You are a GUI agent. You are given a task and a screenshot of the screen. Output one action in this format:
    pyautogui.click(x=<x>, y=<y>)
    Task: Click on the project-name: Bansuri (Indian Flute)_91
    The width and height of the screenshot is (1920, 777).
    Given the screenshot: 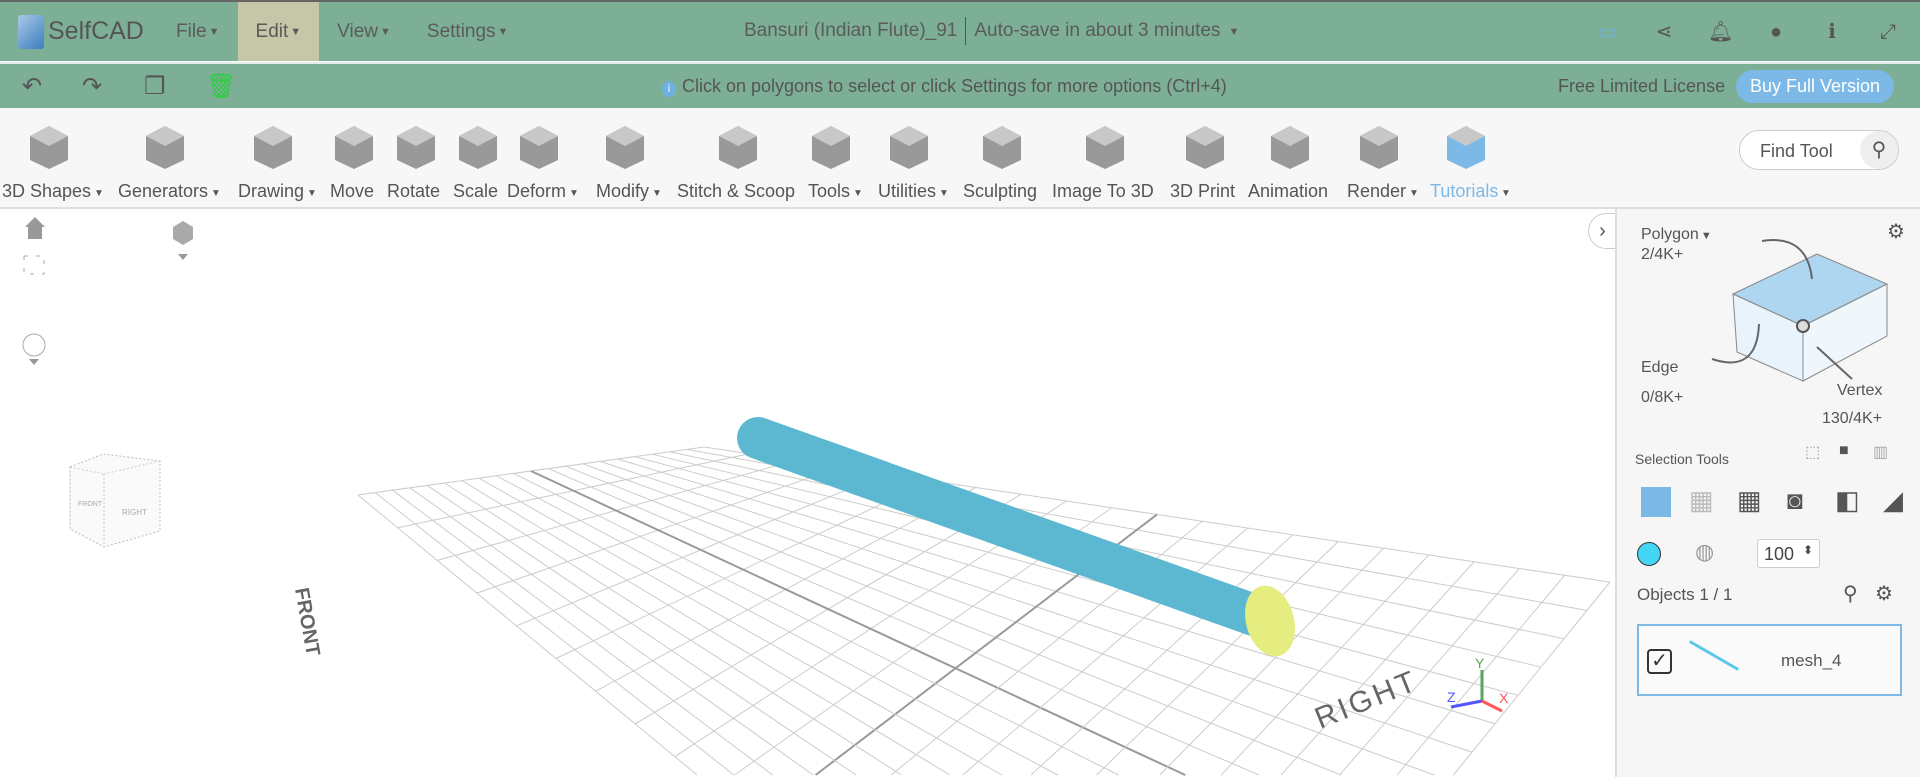 What is the action you would take?
    pyautogui.click(x=850, y=32)
    